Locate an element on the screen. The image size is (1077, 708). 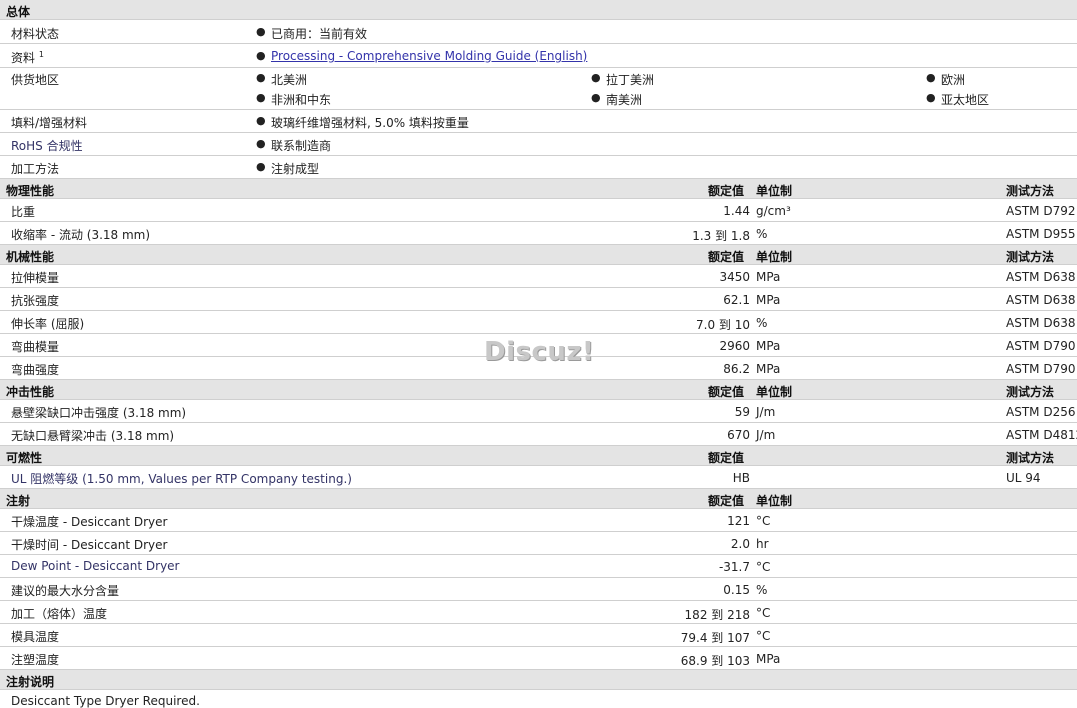
test-method: ASTM D955 is located at coordinates (1041, 234).